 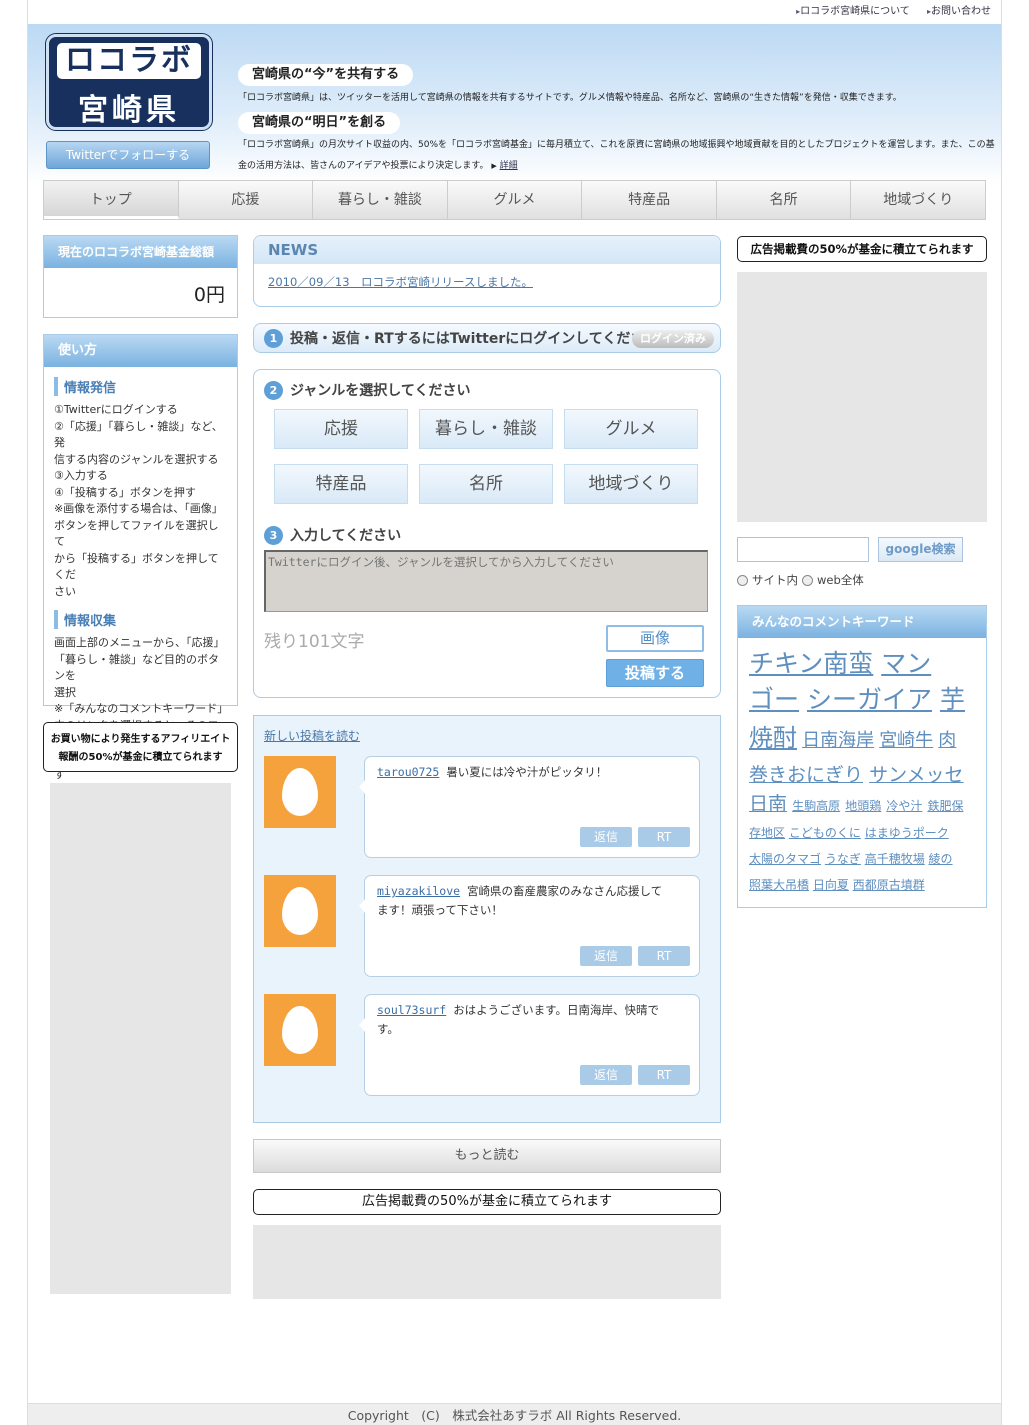 What do you see at coordinates (487, 1262) in the screenshot?
I see `ad-area-center` at bounding box center [487, 1262].